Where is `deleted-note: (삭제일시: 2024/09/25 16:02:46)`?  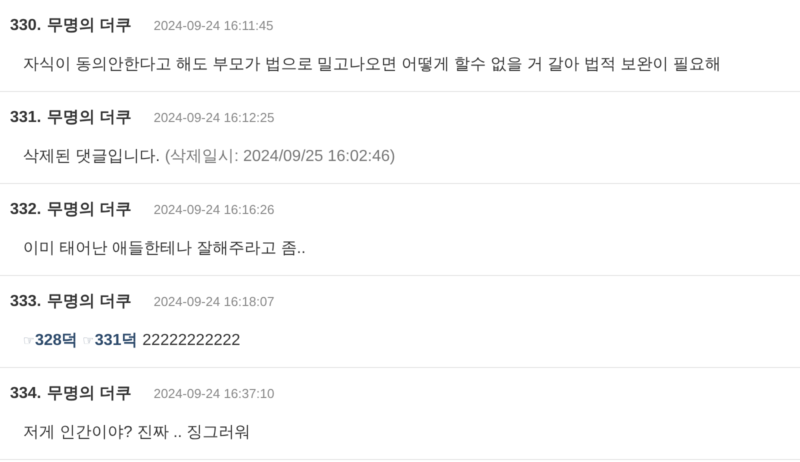 deleted-note: (삭제일시: 2024/09/25 16:02:46) is located at coordinates (280, 157).